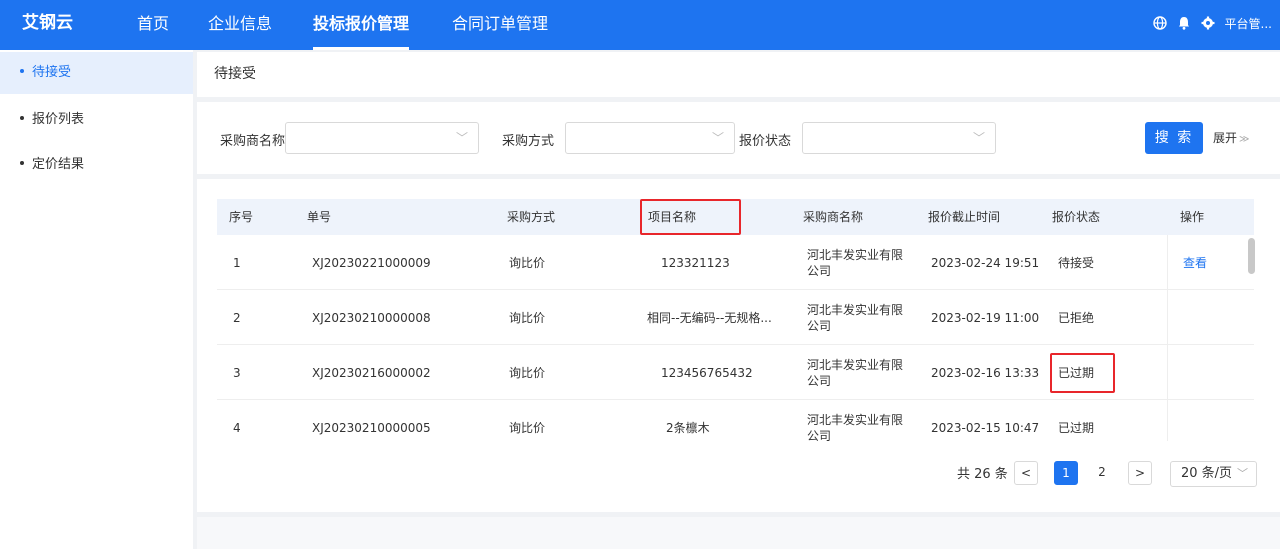 The width and height of the screenshot is (1280, 549). What do you see at coordinates (1195, 262) in the screenshot?
I see `view-link: 查看` at bounding box center [1195, 262].